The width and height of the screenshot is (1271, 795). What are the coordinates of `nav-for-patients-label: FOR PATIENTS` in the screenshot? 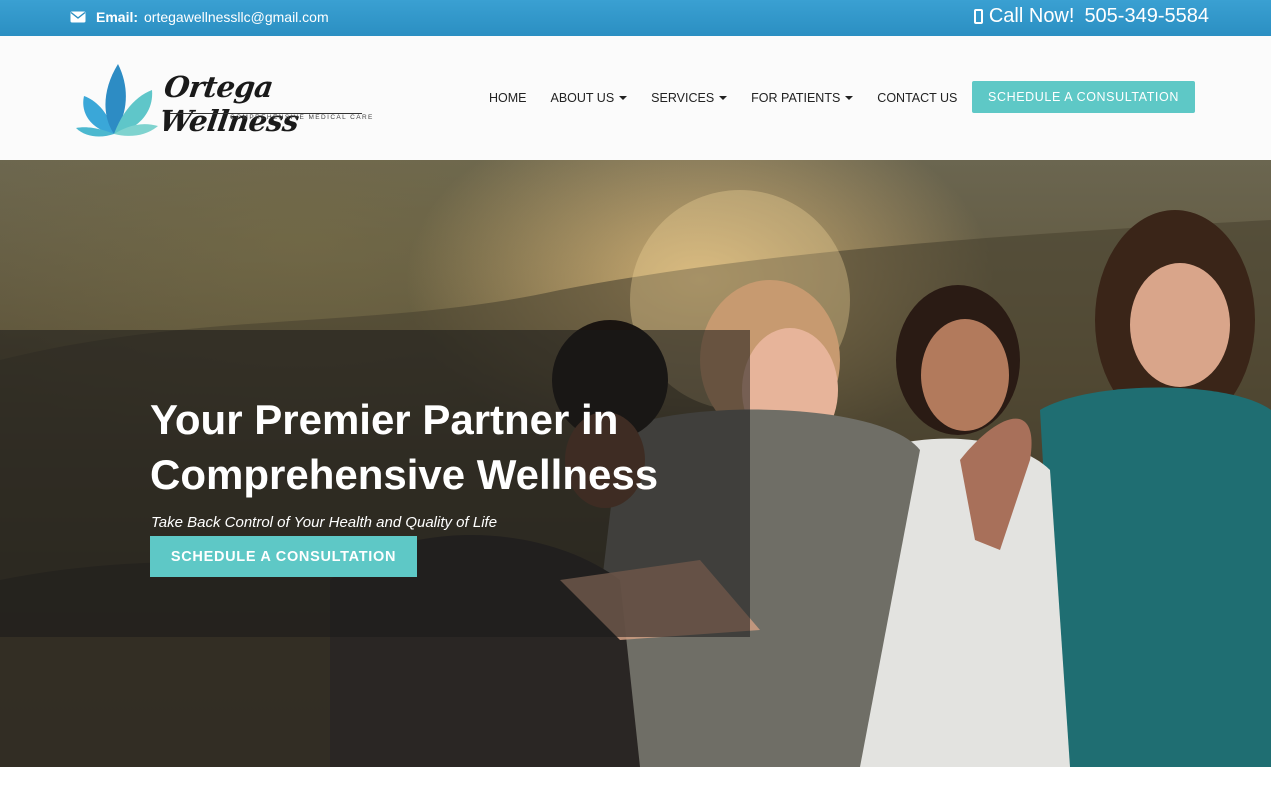 It's located at (796, 98).